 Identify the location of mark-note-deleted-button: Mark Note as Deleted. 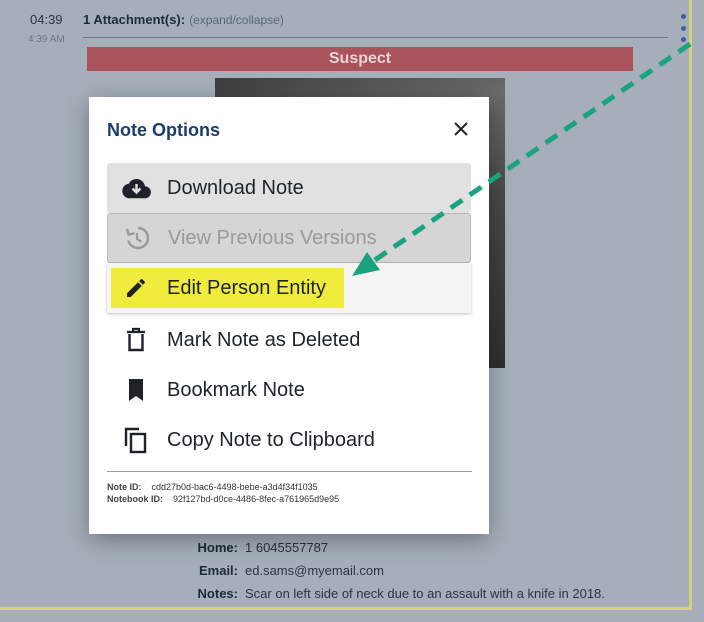
(289, 340).